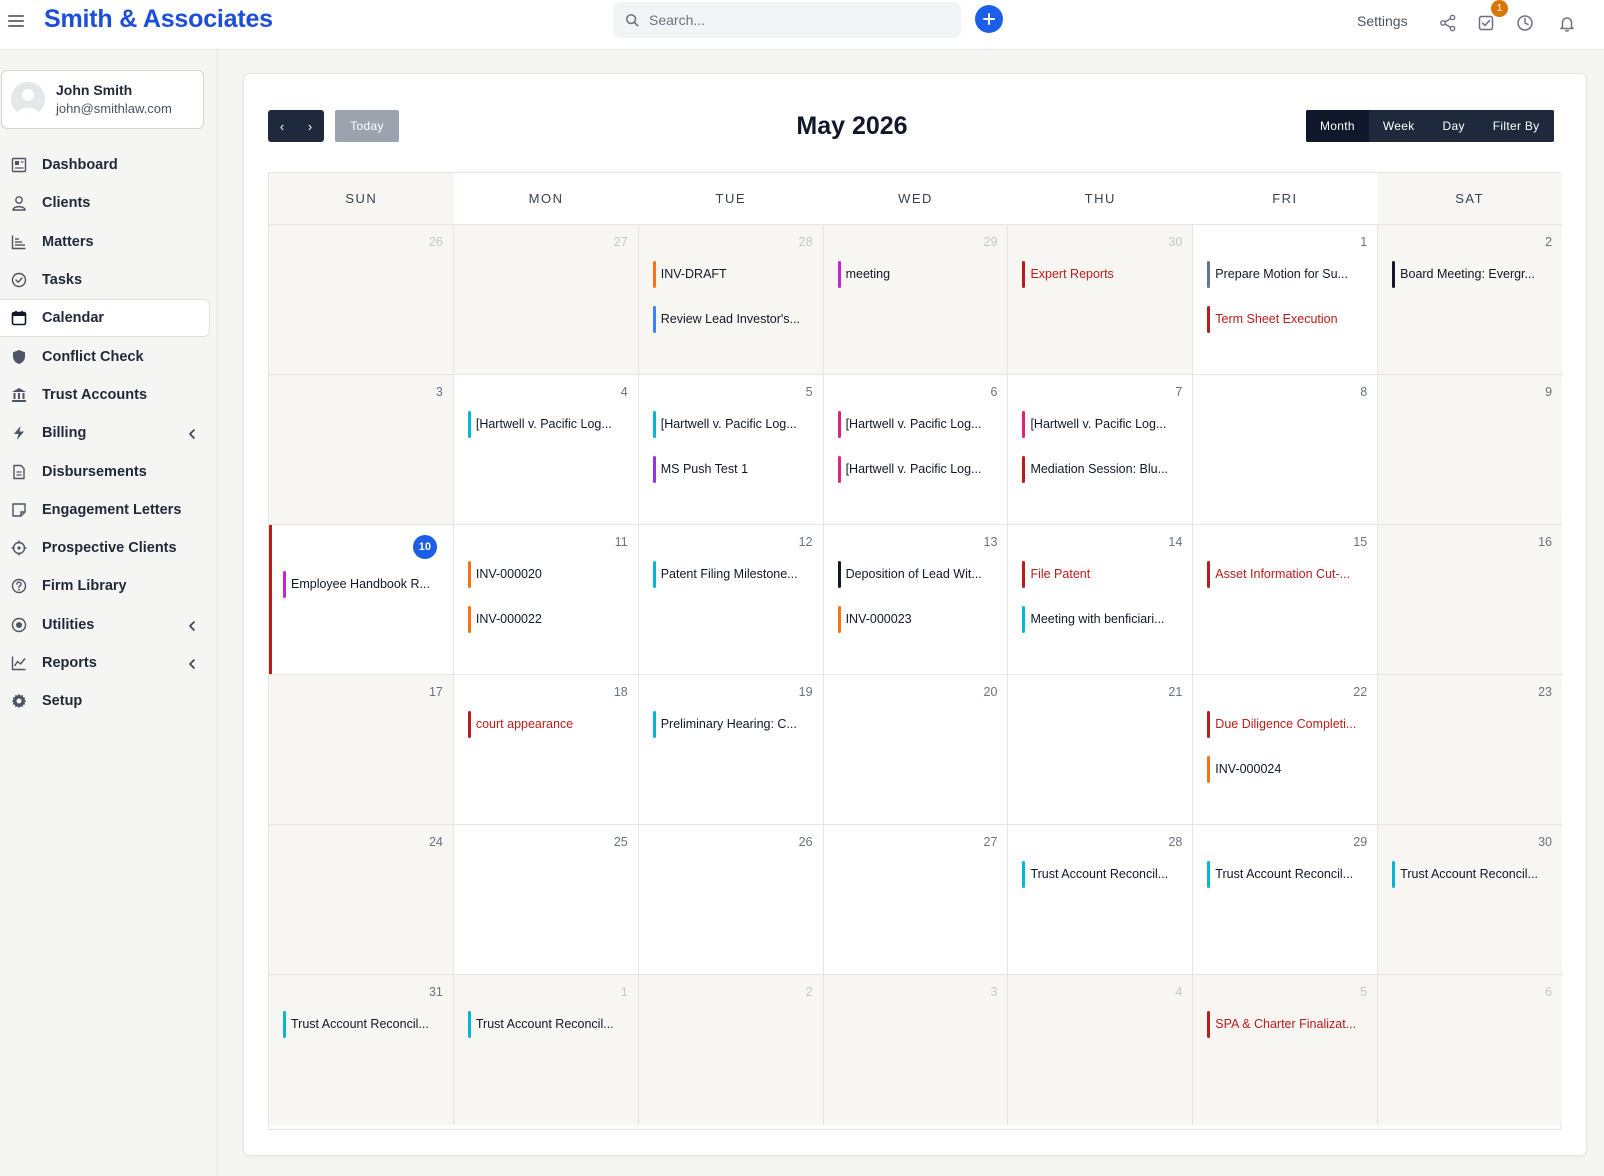  What do you see at coordinates (109, 510) in the screenshot?
I see `sidebar-item-engagement-letters: Engagement Letters` at bounding box center [109, 510].